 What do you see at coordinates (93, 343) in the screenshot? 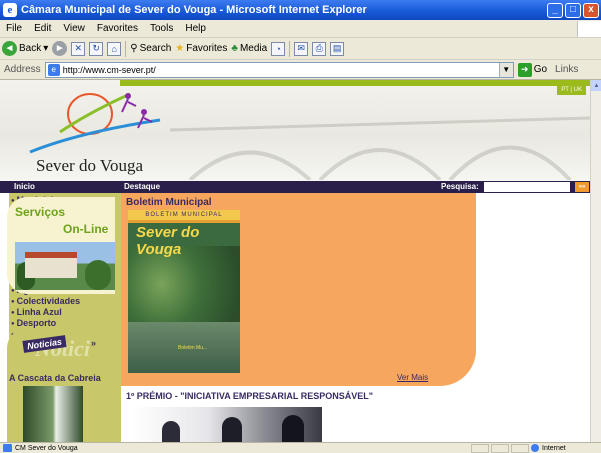
I see `chevron-right-icon: »` at bounding box center [93, 343].